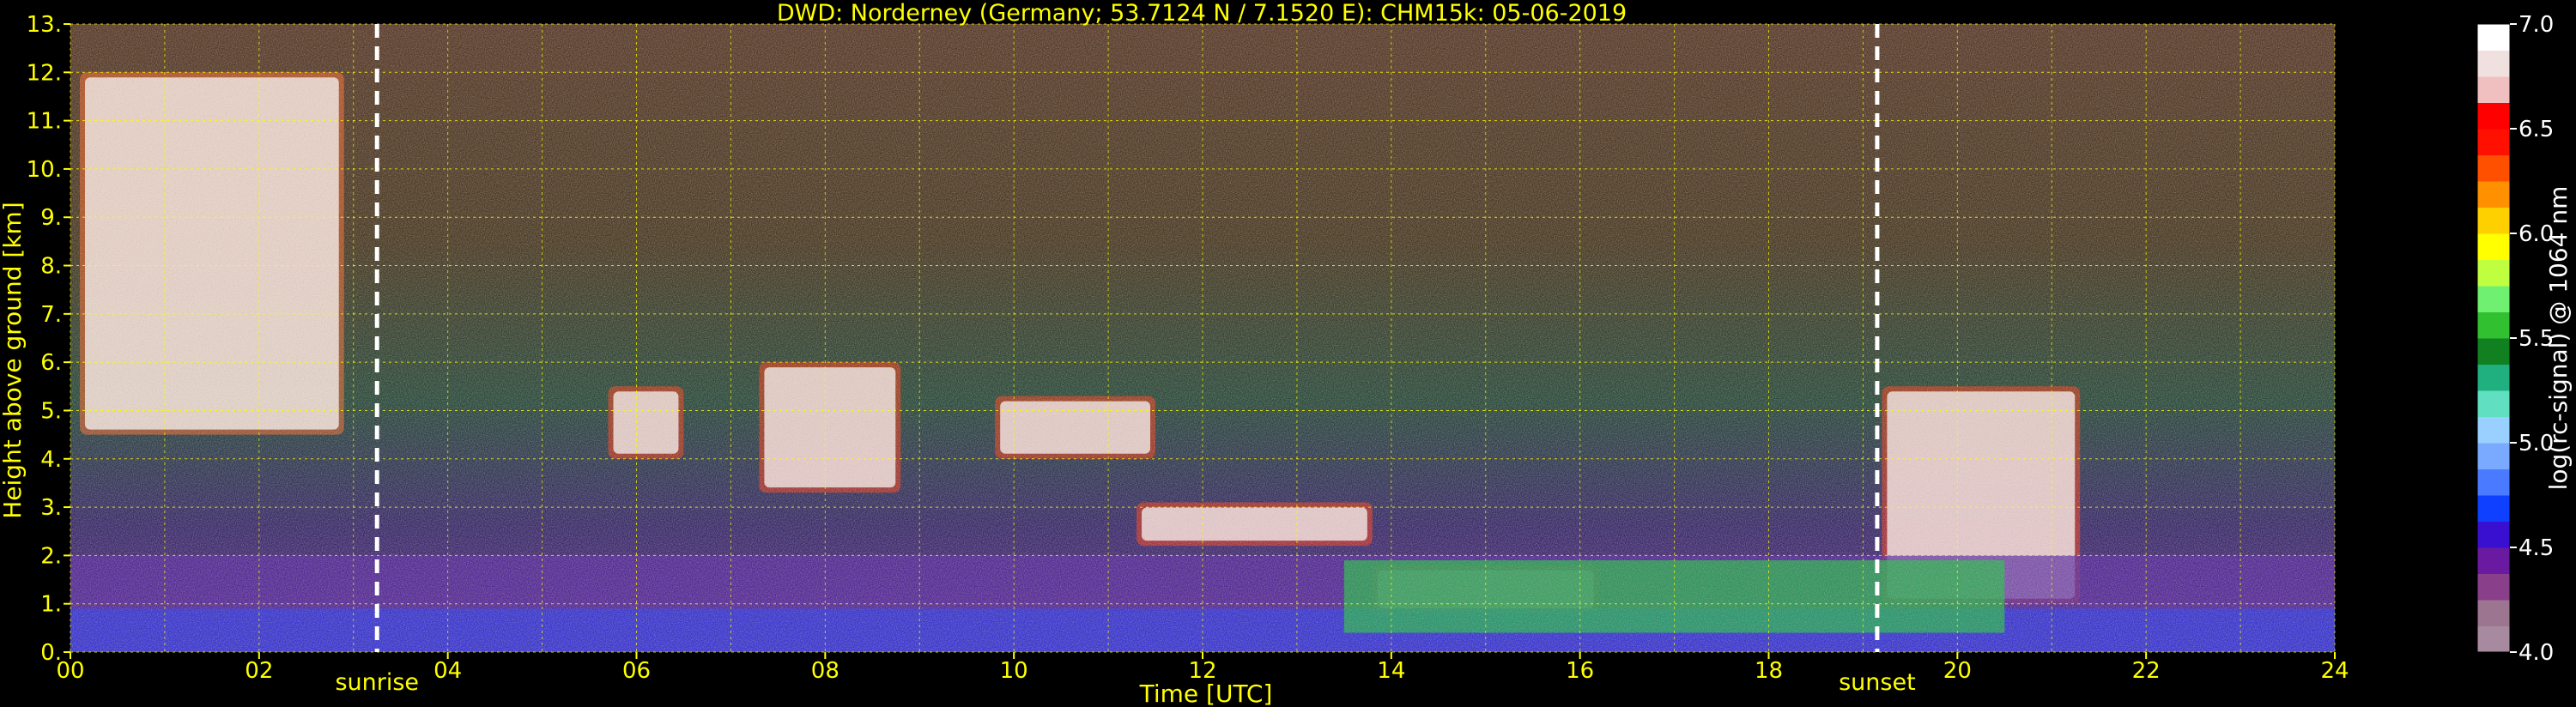 This screenshot has height=707, width=2576. I want to click on x-tick-label: 18, so click(1769, 671).